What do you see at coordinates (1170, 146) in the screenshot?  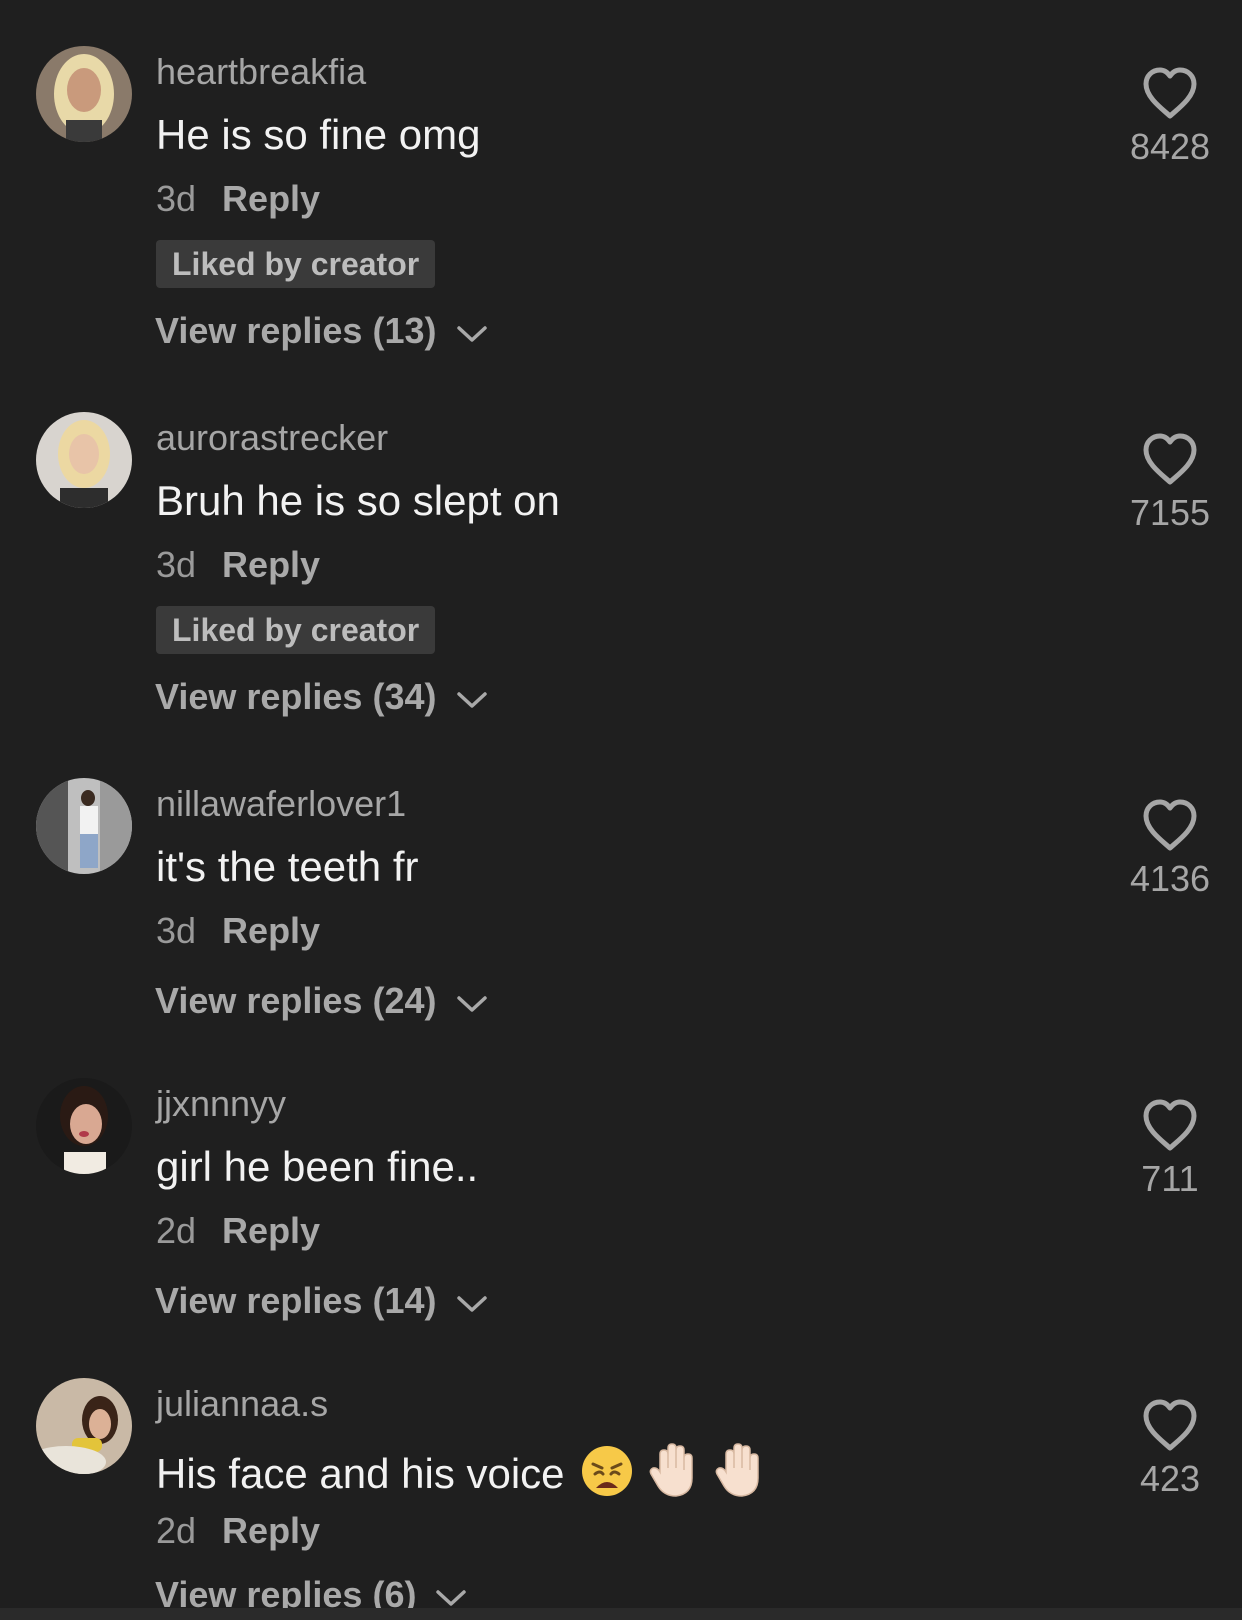 I see `like-count: 8428` at bounding box center [1170, 146].